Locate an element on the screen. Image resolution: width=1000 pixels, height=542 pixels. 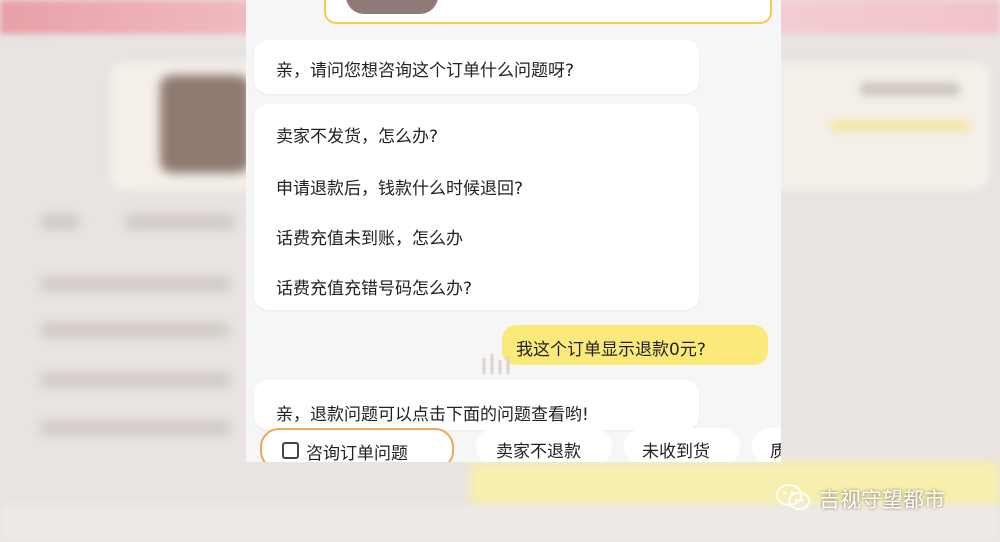
wechat-icon is located at coordinates (793, 497).